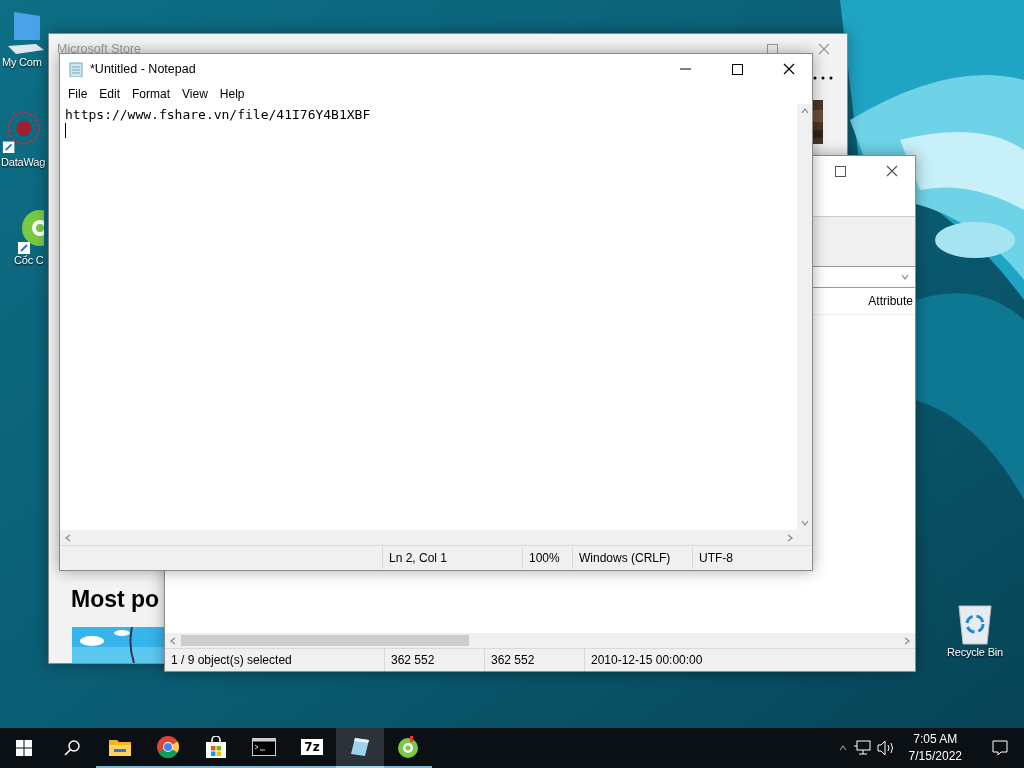 This screenshot has width=1024, height=768. What do you see at coordinates (935, 756) in the screenshot?
I see `clock-date: 7/15/2022` at bounding box center [935, 756].